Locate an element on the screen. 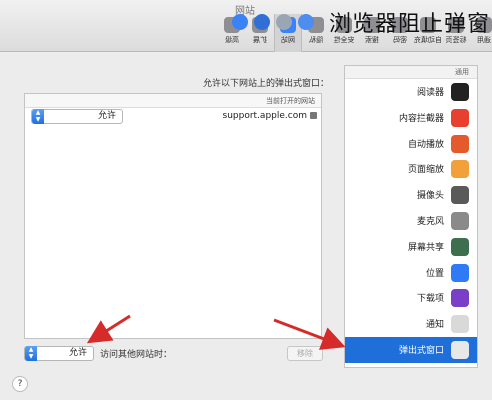 This screenshot has height=400, width=492. toolbar-item-label: 网站 is located at coordinates (288, 40).